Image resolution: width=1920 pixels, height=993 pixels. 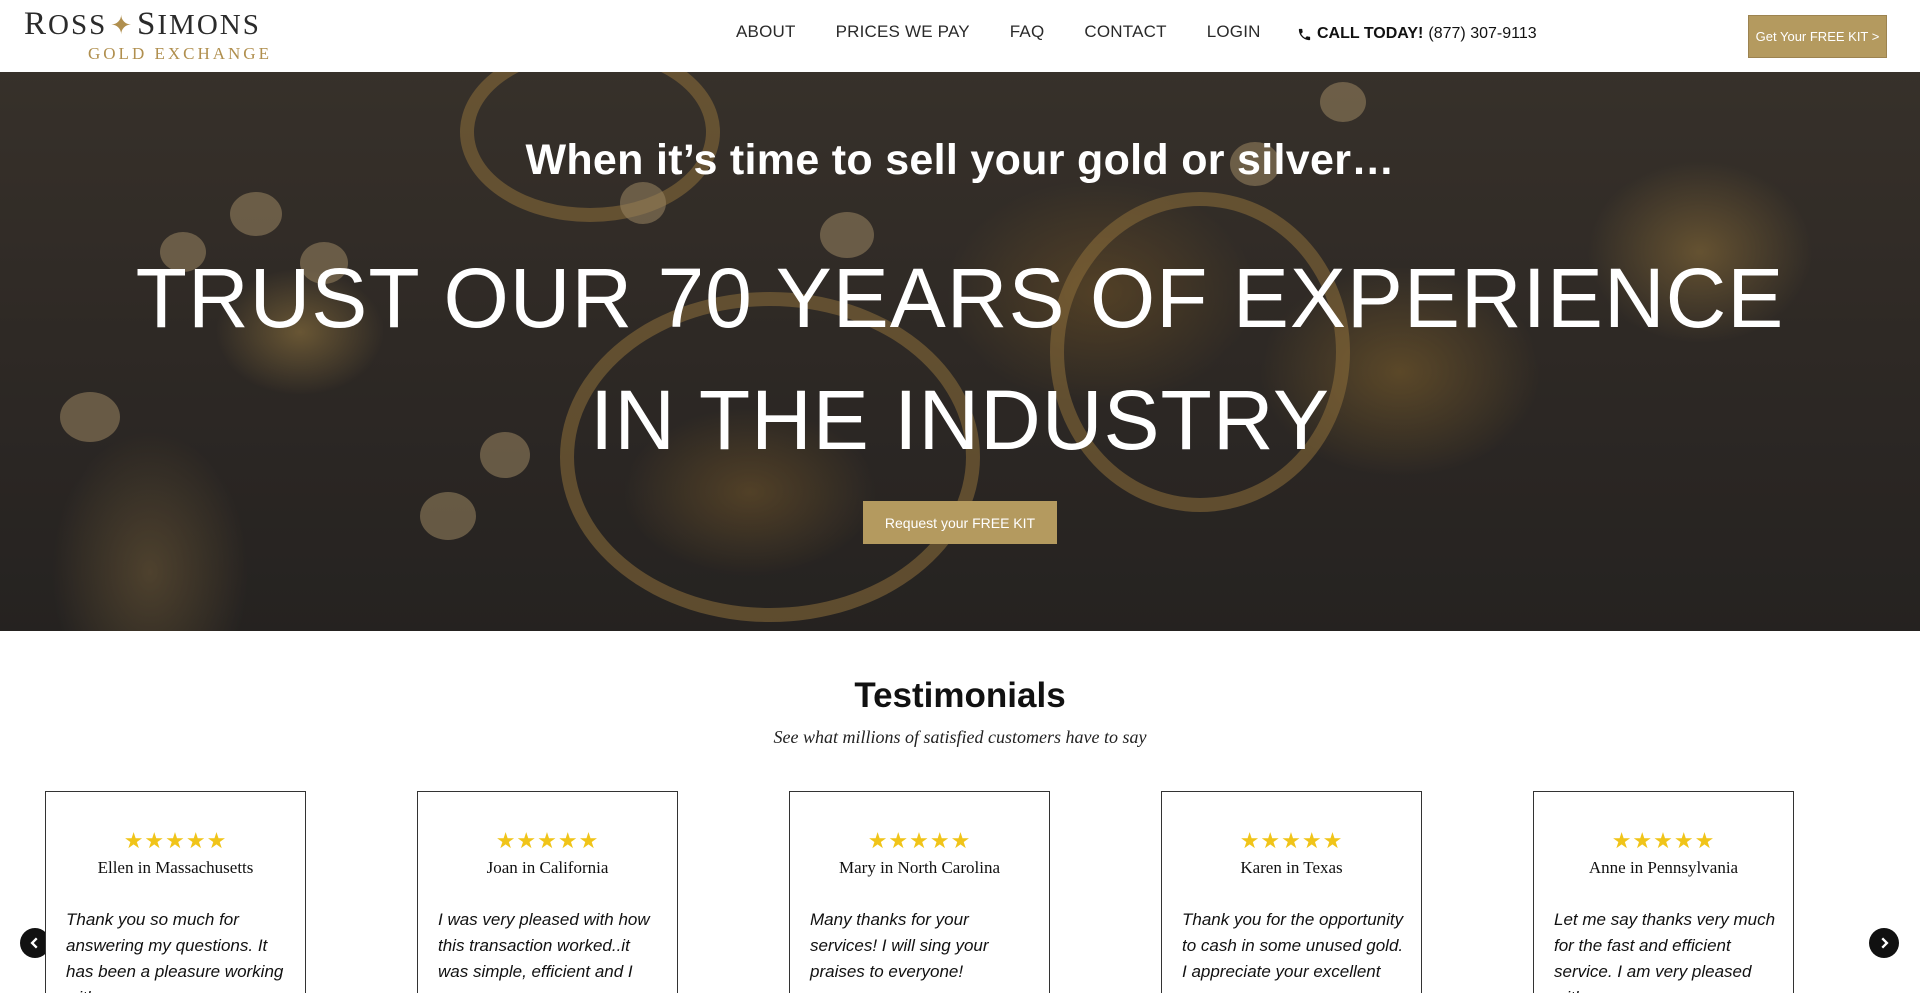 I want to click on nav-faq: FAQ, so click(x=1027, y=32).